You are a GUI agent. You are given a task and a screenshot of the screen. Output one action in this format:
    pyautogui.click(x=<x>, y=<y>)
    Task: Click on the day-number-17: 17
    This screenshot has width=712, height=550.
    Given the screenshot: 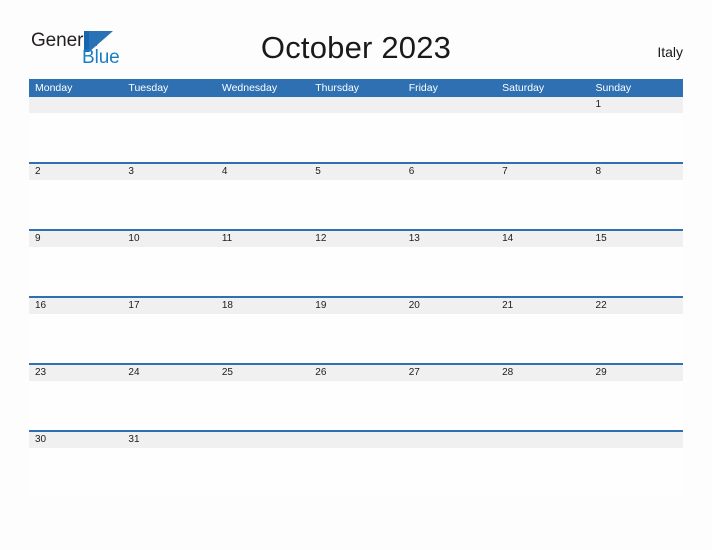 What is the action you would take?
    pyautogui.click(x=168, y=306)
    